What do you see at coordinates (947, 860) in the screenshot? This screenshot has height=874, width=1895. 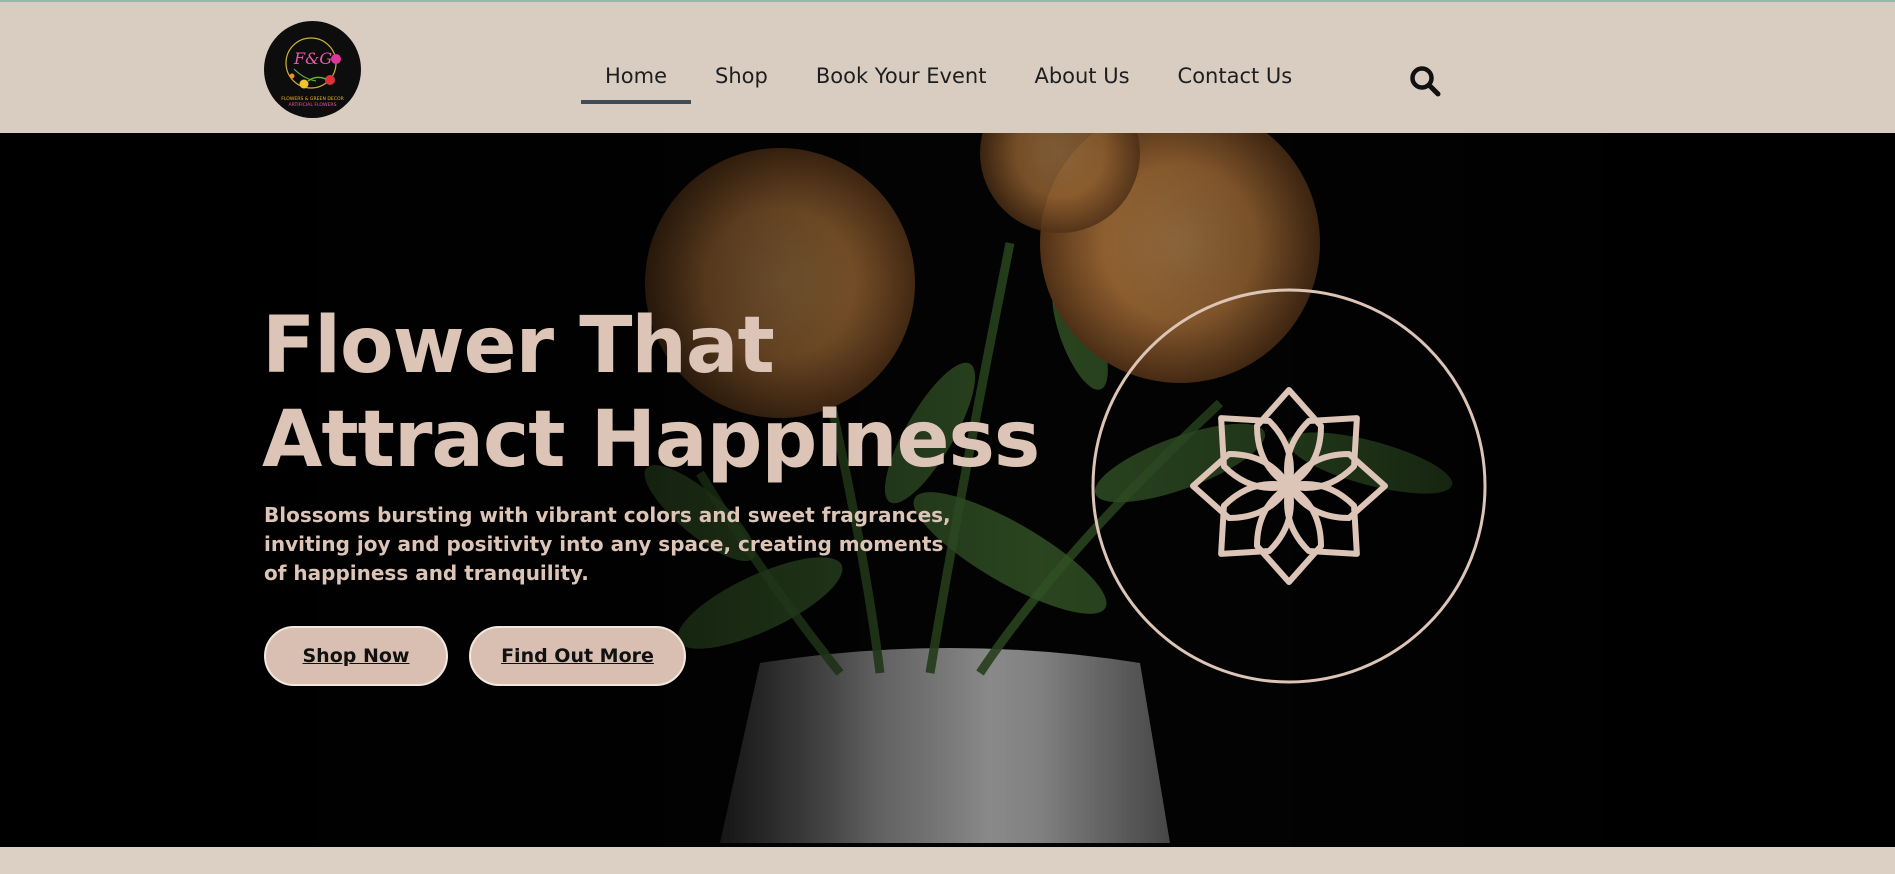 I see `next-section-edge` at bounding box center [947, 860].